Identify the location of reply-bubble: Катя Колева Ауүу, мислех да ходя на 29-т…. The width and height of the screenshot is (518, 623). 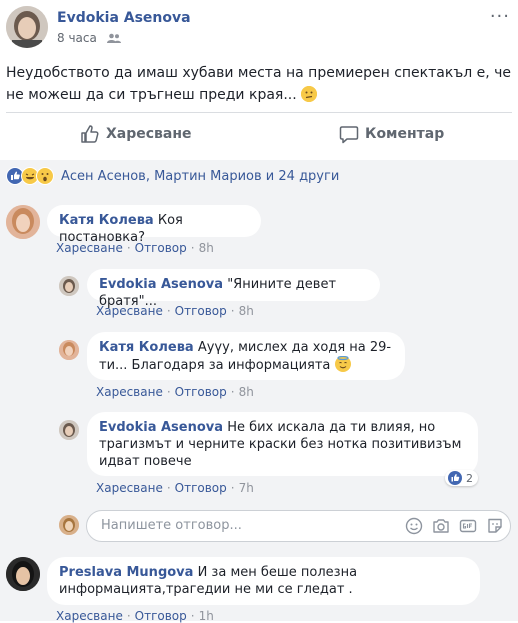
(246, 356).